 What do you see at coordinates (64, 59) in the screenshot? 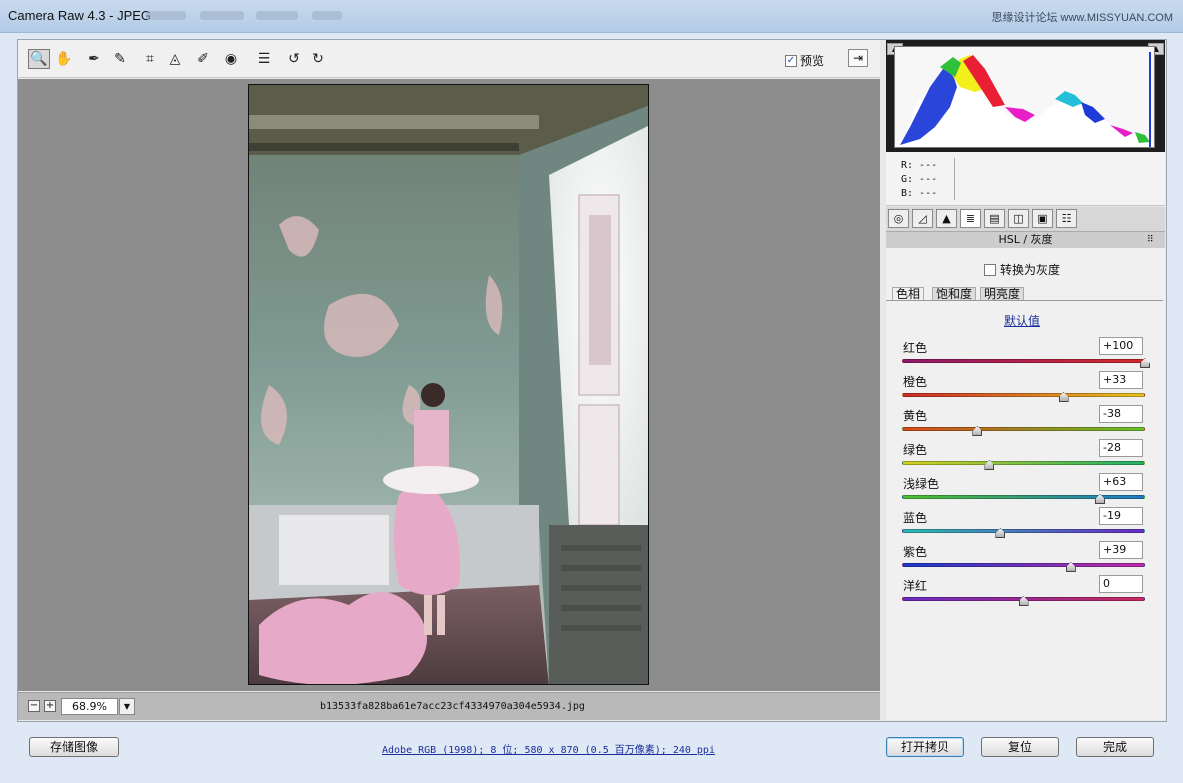
I see `hand-tool-icon: ✋` at bounding box center [64, 59].